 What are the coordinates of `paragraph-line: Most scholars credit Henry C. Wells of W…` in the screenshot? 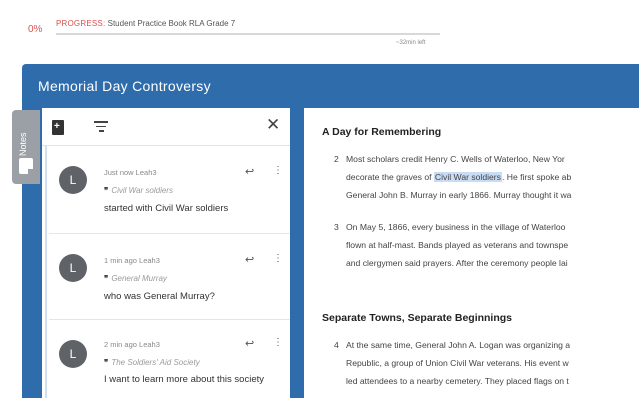 It's located at (455, 159).